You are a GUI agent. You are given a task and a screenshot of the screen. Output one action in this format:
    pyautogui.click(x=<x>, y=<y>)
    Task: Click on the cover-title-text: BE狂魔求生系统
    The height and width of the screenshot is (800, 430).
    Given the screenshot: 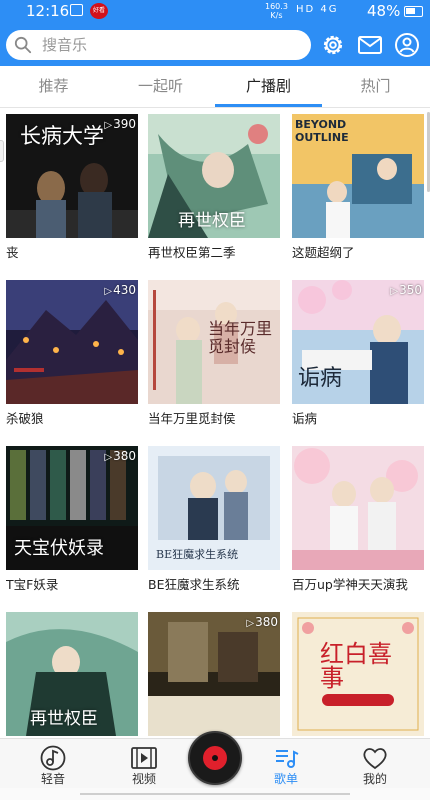 What is the action you would take?
    pyautogui.click(x=197, y=554)
    